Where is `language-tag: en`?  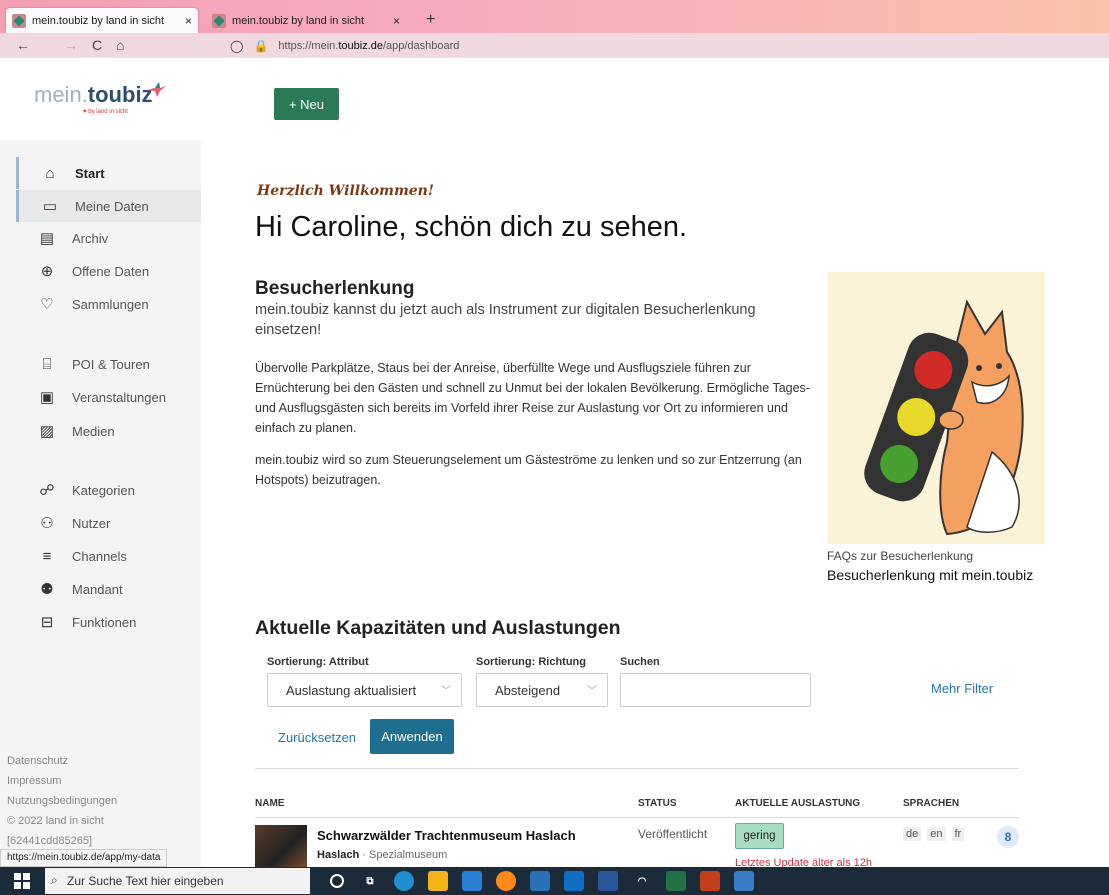 language-tag: en is located at coordinates (936, 834).